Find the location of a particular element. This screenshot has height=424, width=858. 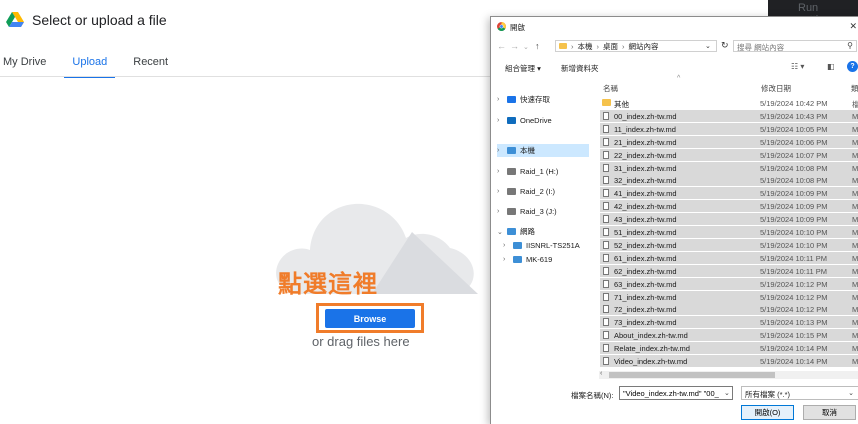

file-row: 51_index.zh-tw.md 5/19/2024 10:10 PM M is located at coordinates (729, 232).